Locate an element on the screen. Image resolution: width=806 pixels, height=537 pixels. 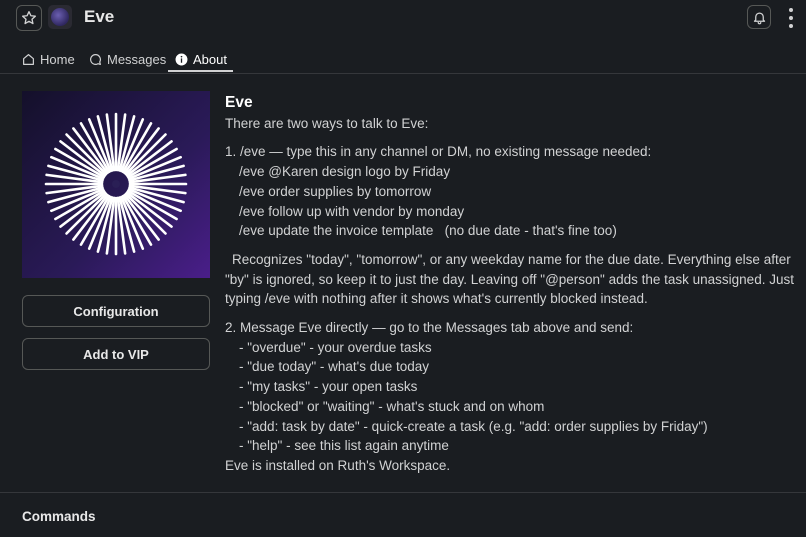
tab-messages: Messages is located at coordinates (127, 59).